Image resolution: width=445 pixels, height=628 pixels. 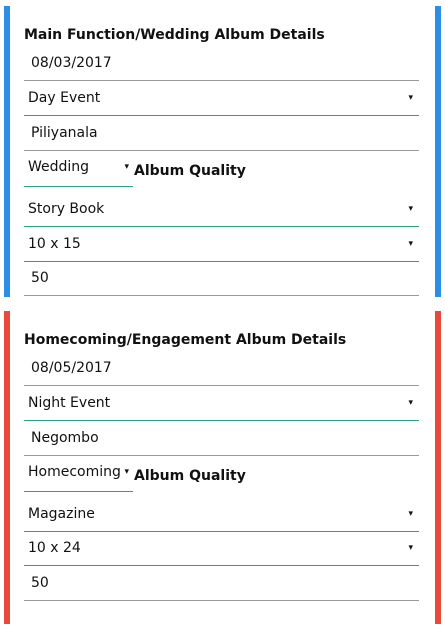 What do you see at coordinates (221, 404) in the screenshot?
I see `homecoming-event-time-select: Night Event ▾` at bounding box center [221, 404].